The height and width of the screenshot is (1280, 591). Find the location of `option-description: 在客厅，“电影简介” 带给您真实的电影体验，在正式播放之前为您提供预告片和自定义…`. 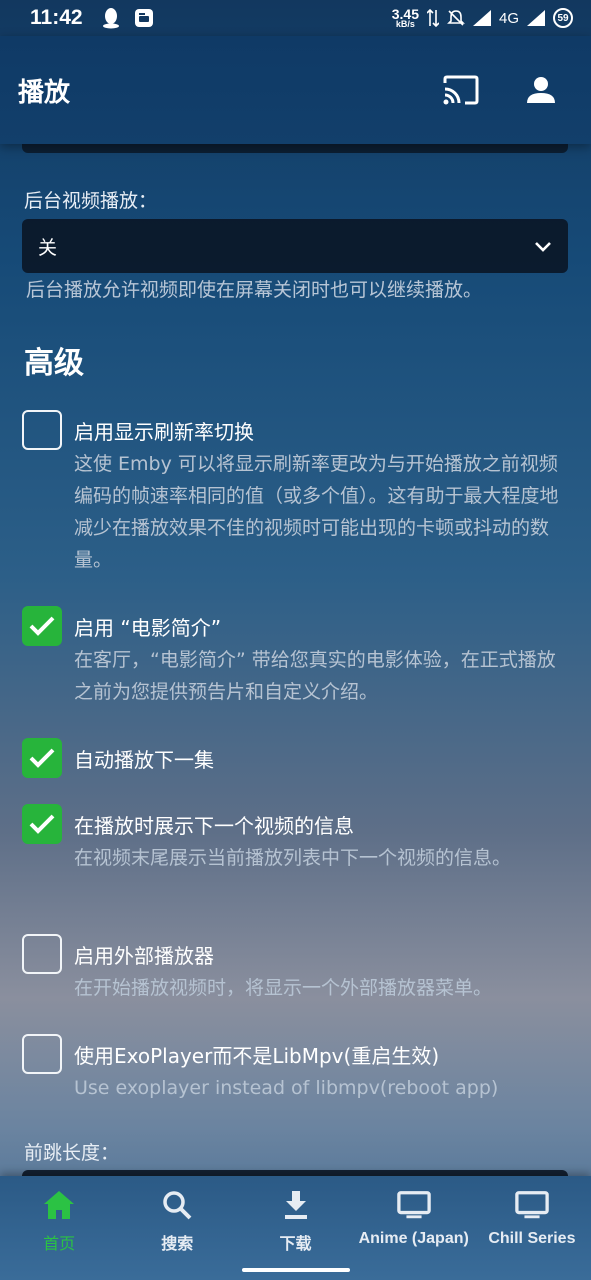

option-description: 在客厅，“电影简介” 带给您真实的电影体验，在正式播放之前为您提供预告片和自定义… is located at coordinates (315, 676).